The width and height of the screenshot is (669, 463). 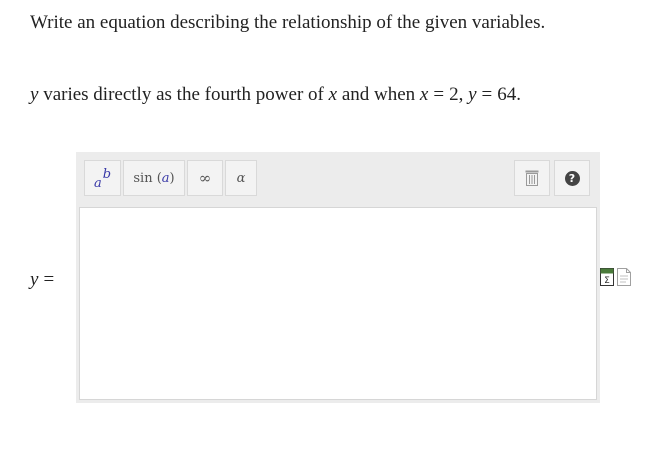 I want to click on condition-x-value: 2,, so click(x=456, y=94).